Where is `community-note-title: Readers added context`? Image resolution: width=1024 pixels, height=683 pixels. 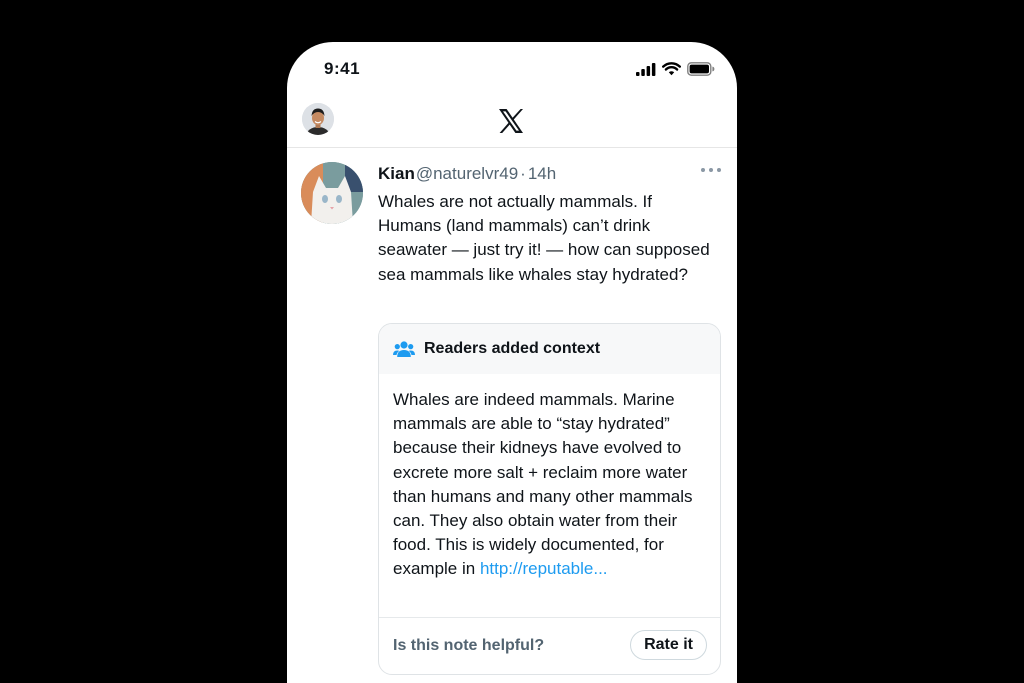
community-note-title: Readers added context is located at coordinates (512, 348).